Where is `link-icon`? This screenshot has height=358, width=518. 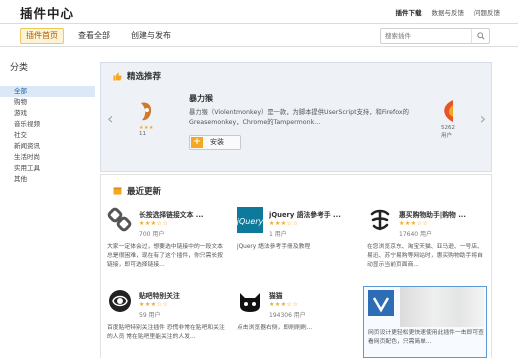
link-icon is located at coordinates (119, 219).